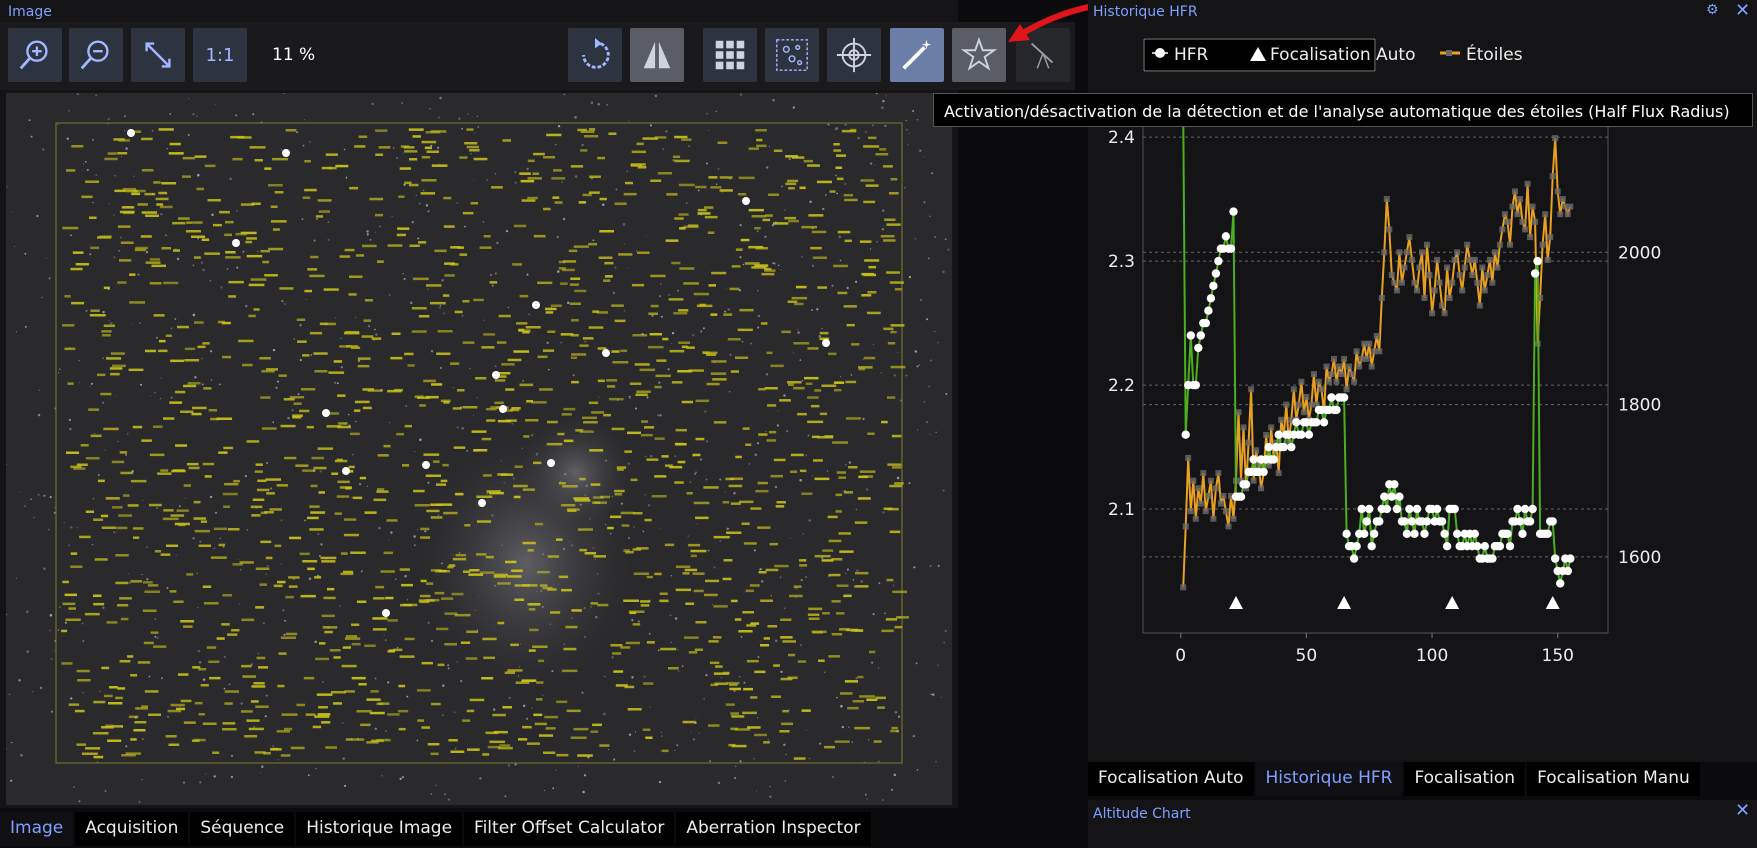  Describe the element at coordinates (1742, 810) in the screenshot. I see `altitude-close-icon: ✕` at that location.